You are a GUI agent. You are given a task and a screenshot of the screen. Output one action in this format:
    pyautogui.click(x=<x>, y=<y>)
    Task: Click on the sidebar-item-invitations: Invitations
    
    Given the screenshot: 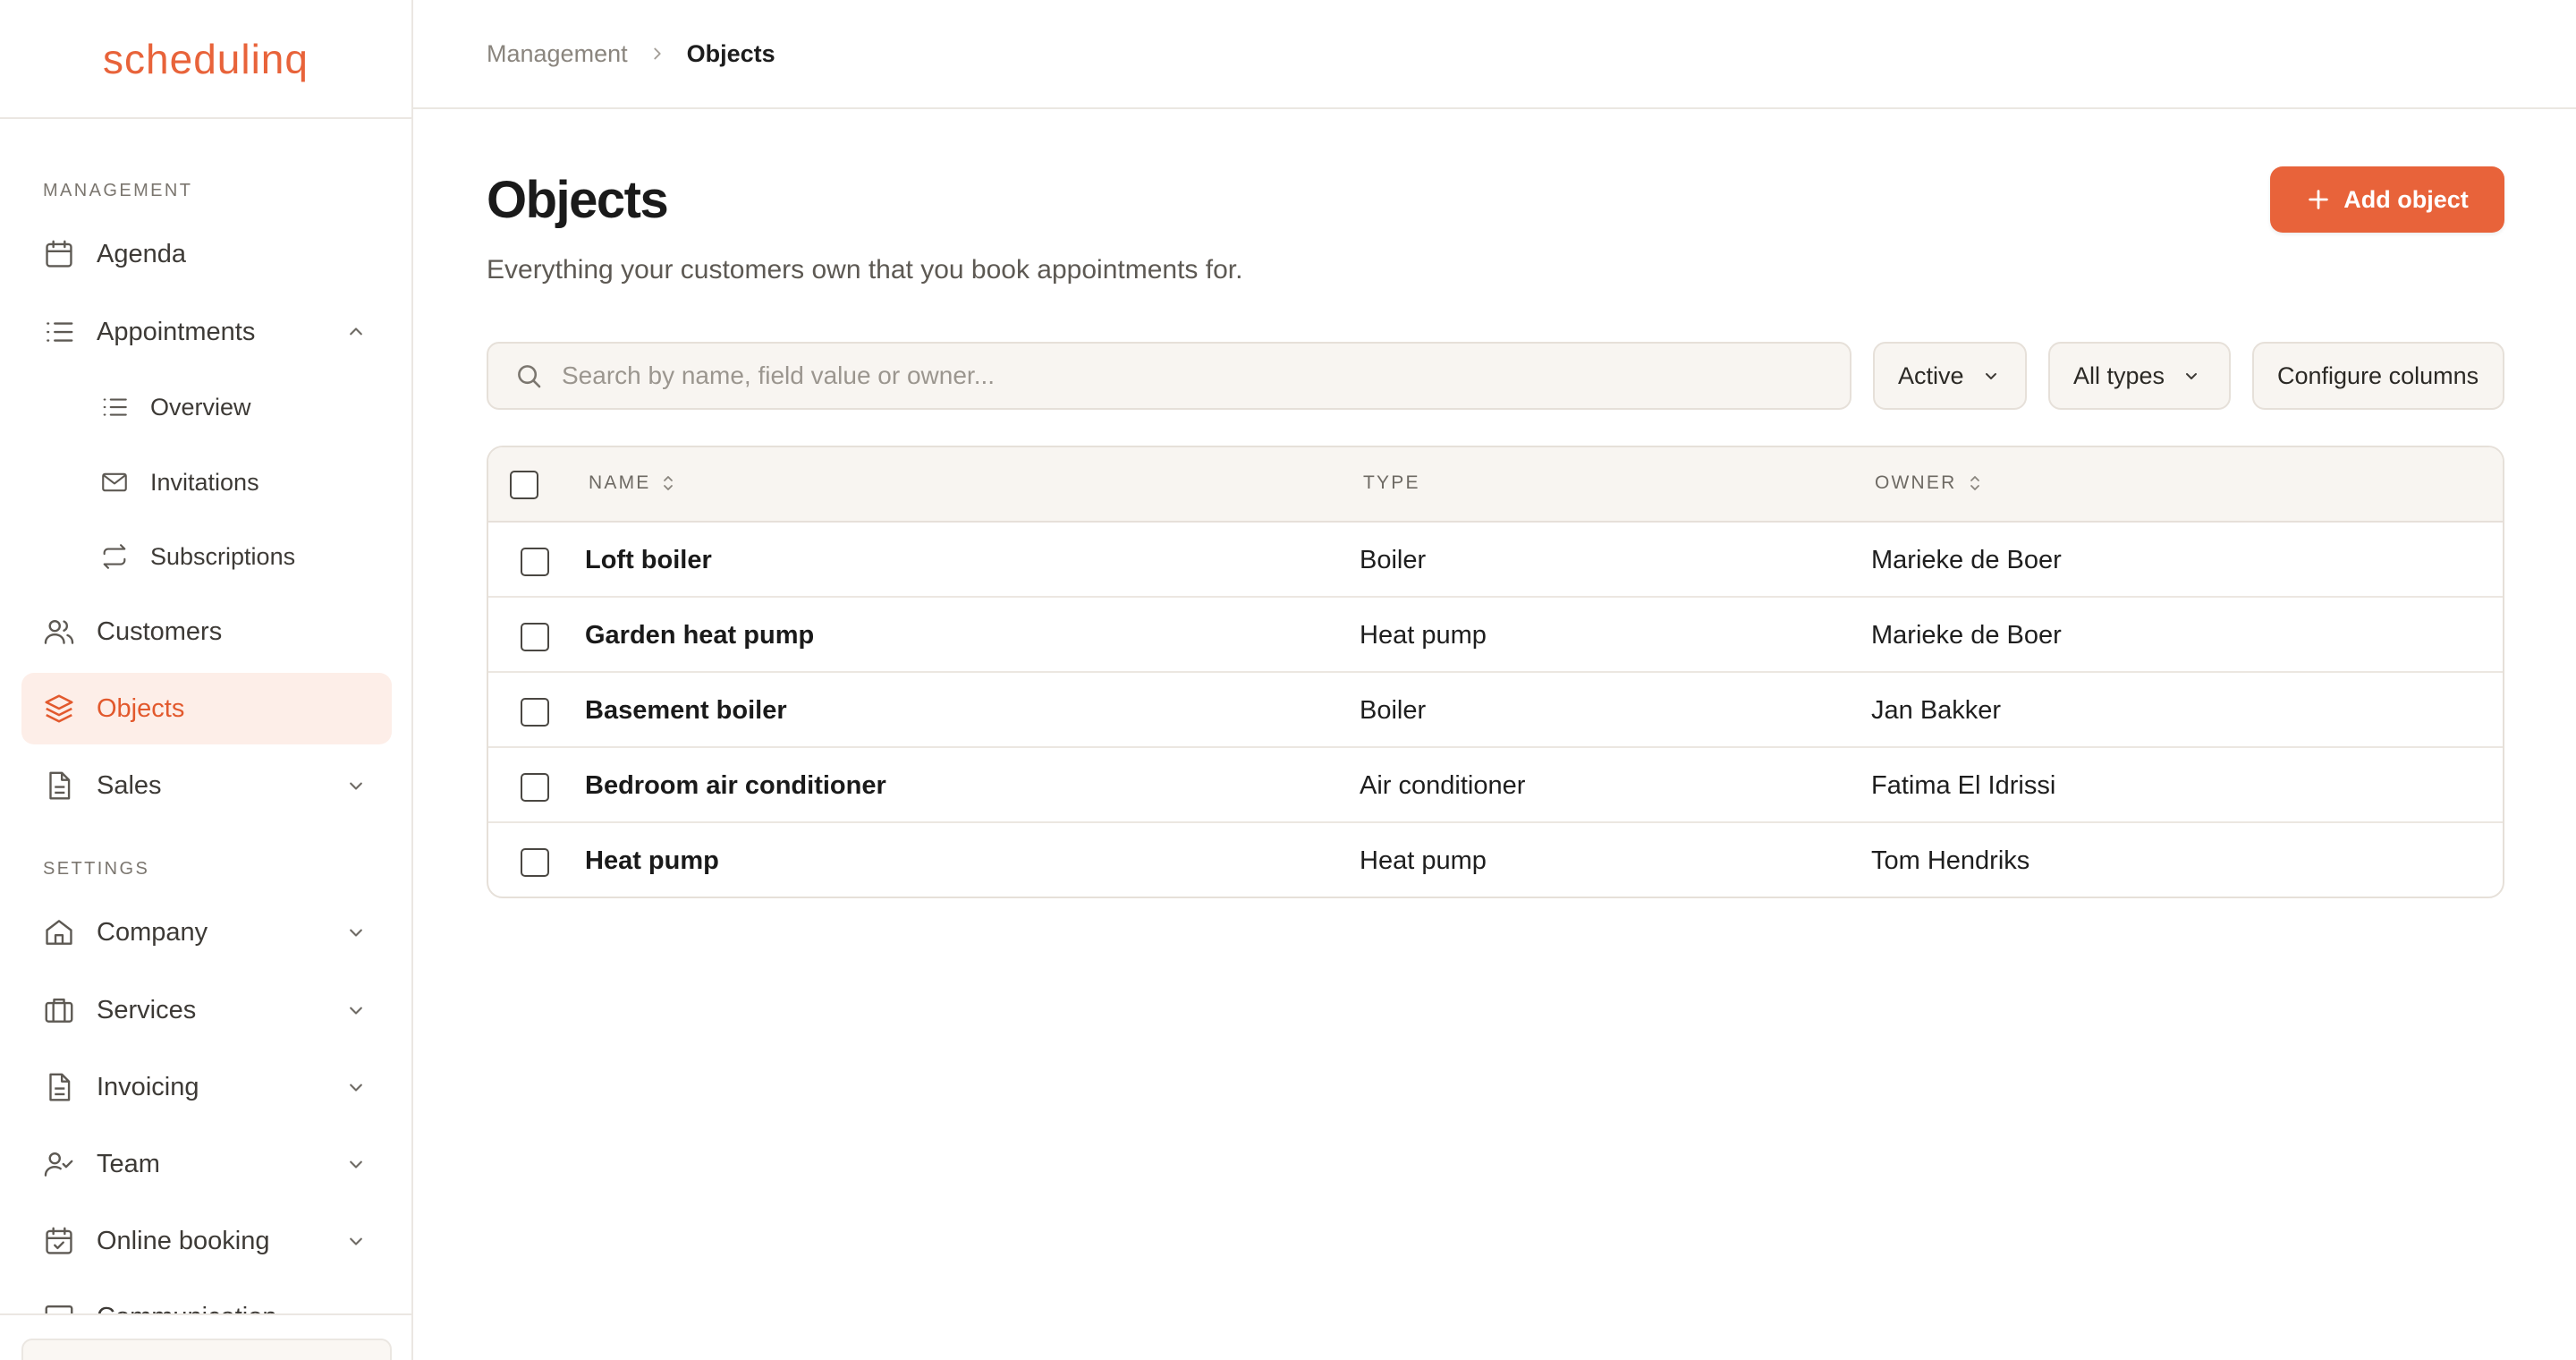 What is the action you would take?
    pyautogui.click(x=235, y=482)
    